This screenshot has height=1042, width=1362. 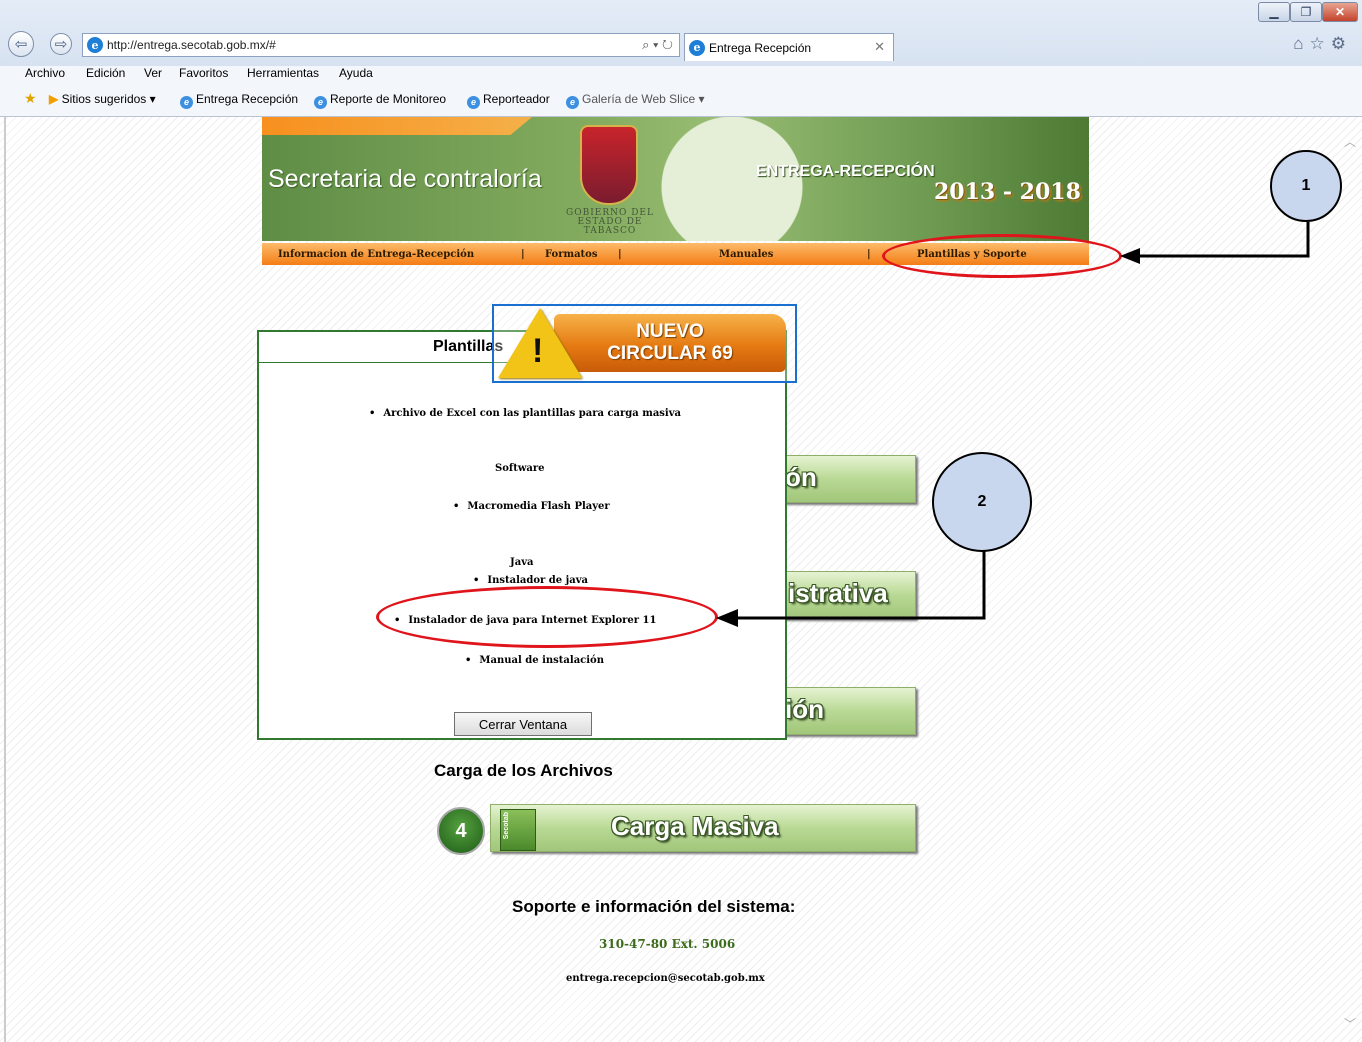 I want to click on fav-web-slice: e Galería de Web Slice ▾, so click(x=635, y=100).